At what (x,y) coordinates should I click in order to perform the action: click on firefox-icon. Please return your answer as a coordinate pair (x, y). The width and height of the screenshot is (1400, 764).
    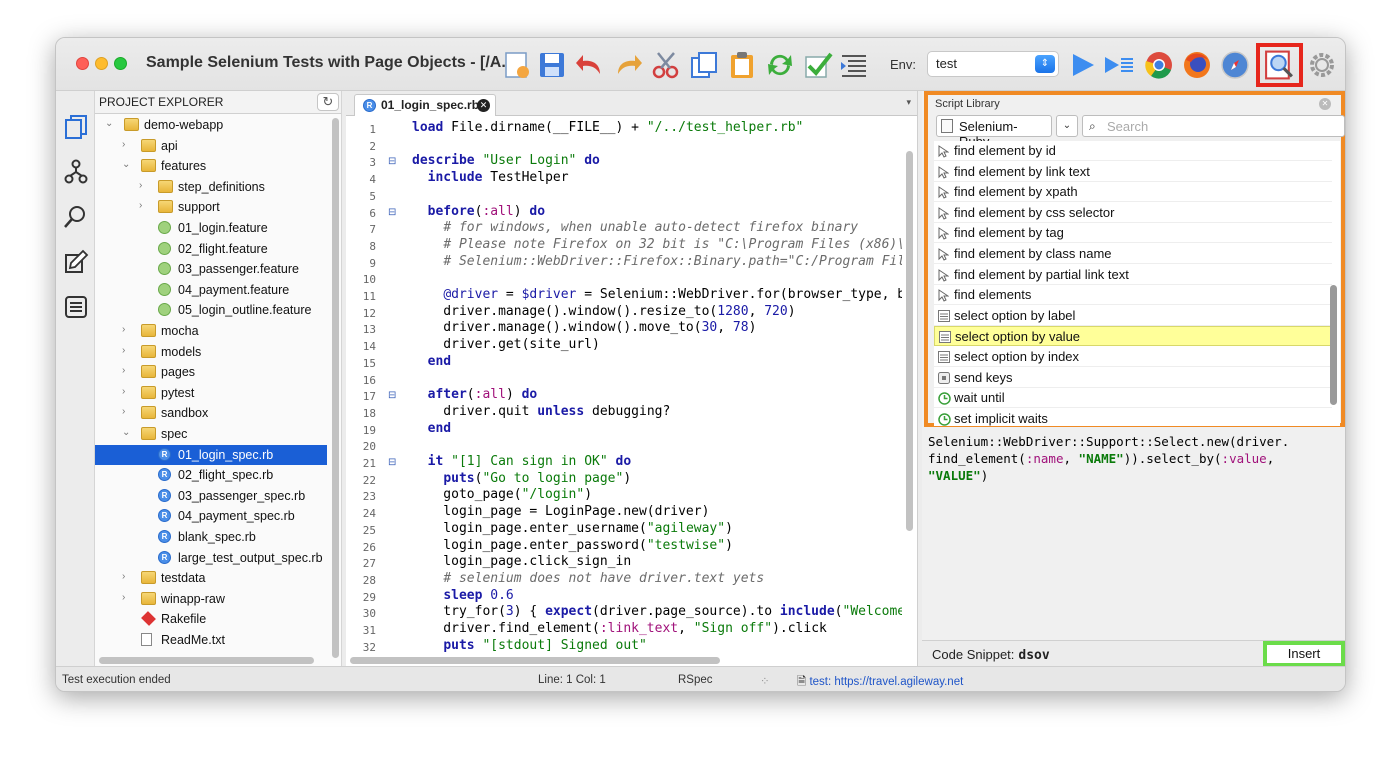
    Looking at the image, I should click on (1197, 65).